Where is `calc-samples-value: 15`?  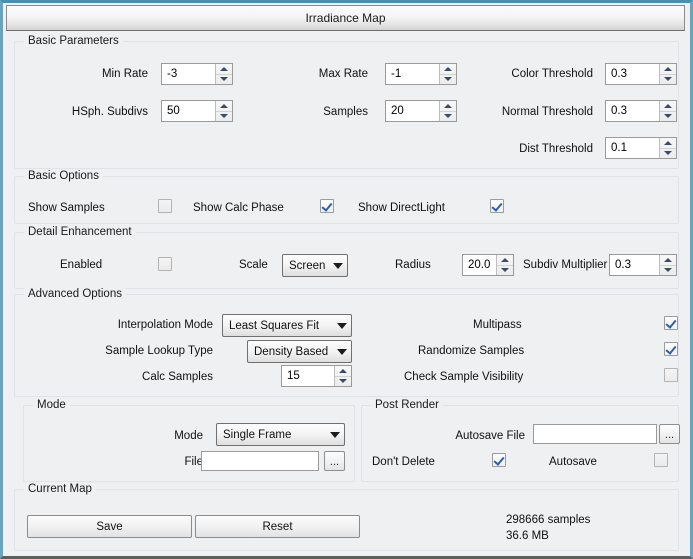 calc-samples-value: 15 is located at coordinates (308, 376).